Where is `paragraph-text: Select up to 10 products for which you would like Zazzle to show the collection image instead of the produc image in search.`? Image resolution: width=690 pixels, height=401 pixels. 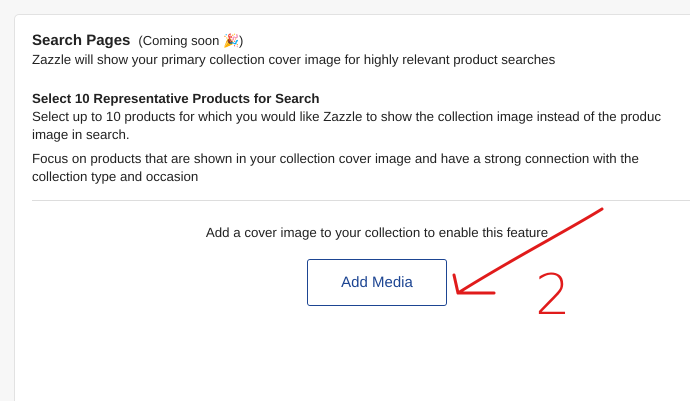 paragraph-text: Select up to 10 products for which you would like Zazzle to show the collection image instead of the produc image in search. is located at coordinates (347, 126).